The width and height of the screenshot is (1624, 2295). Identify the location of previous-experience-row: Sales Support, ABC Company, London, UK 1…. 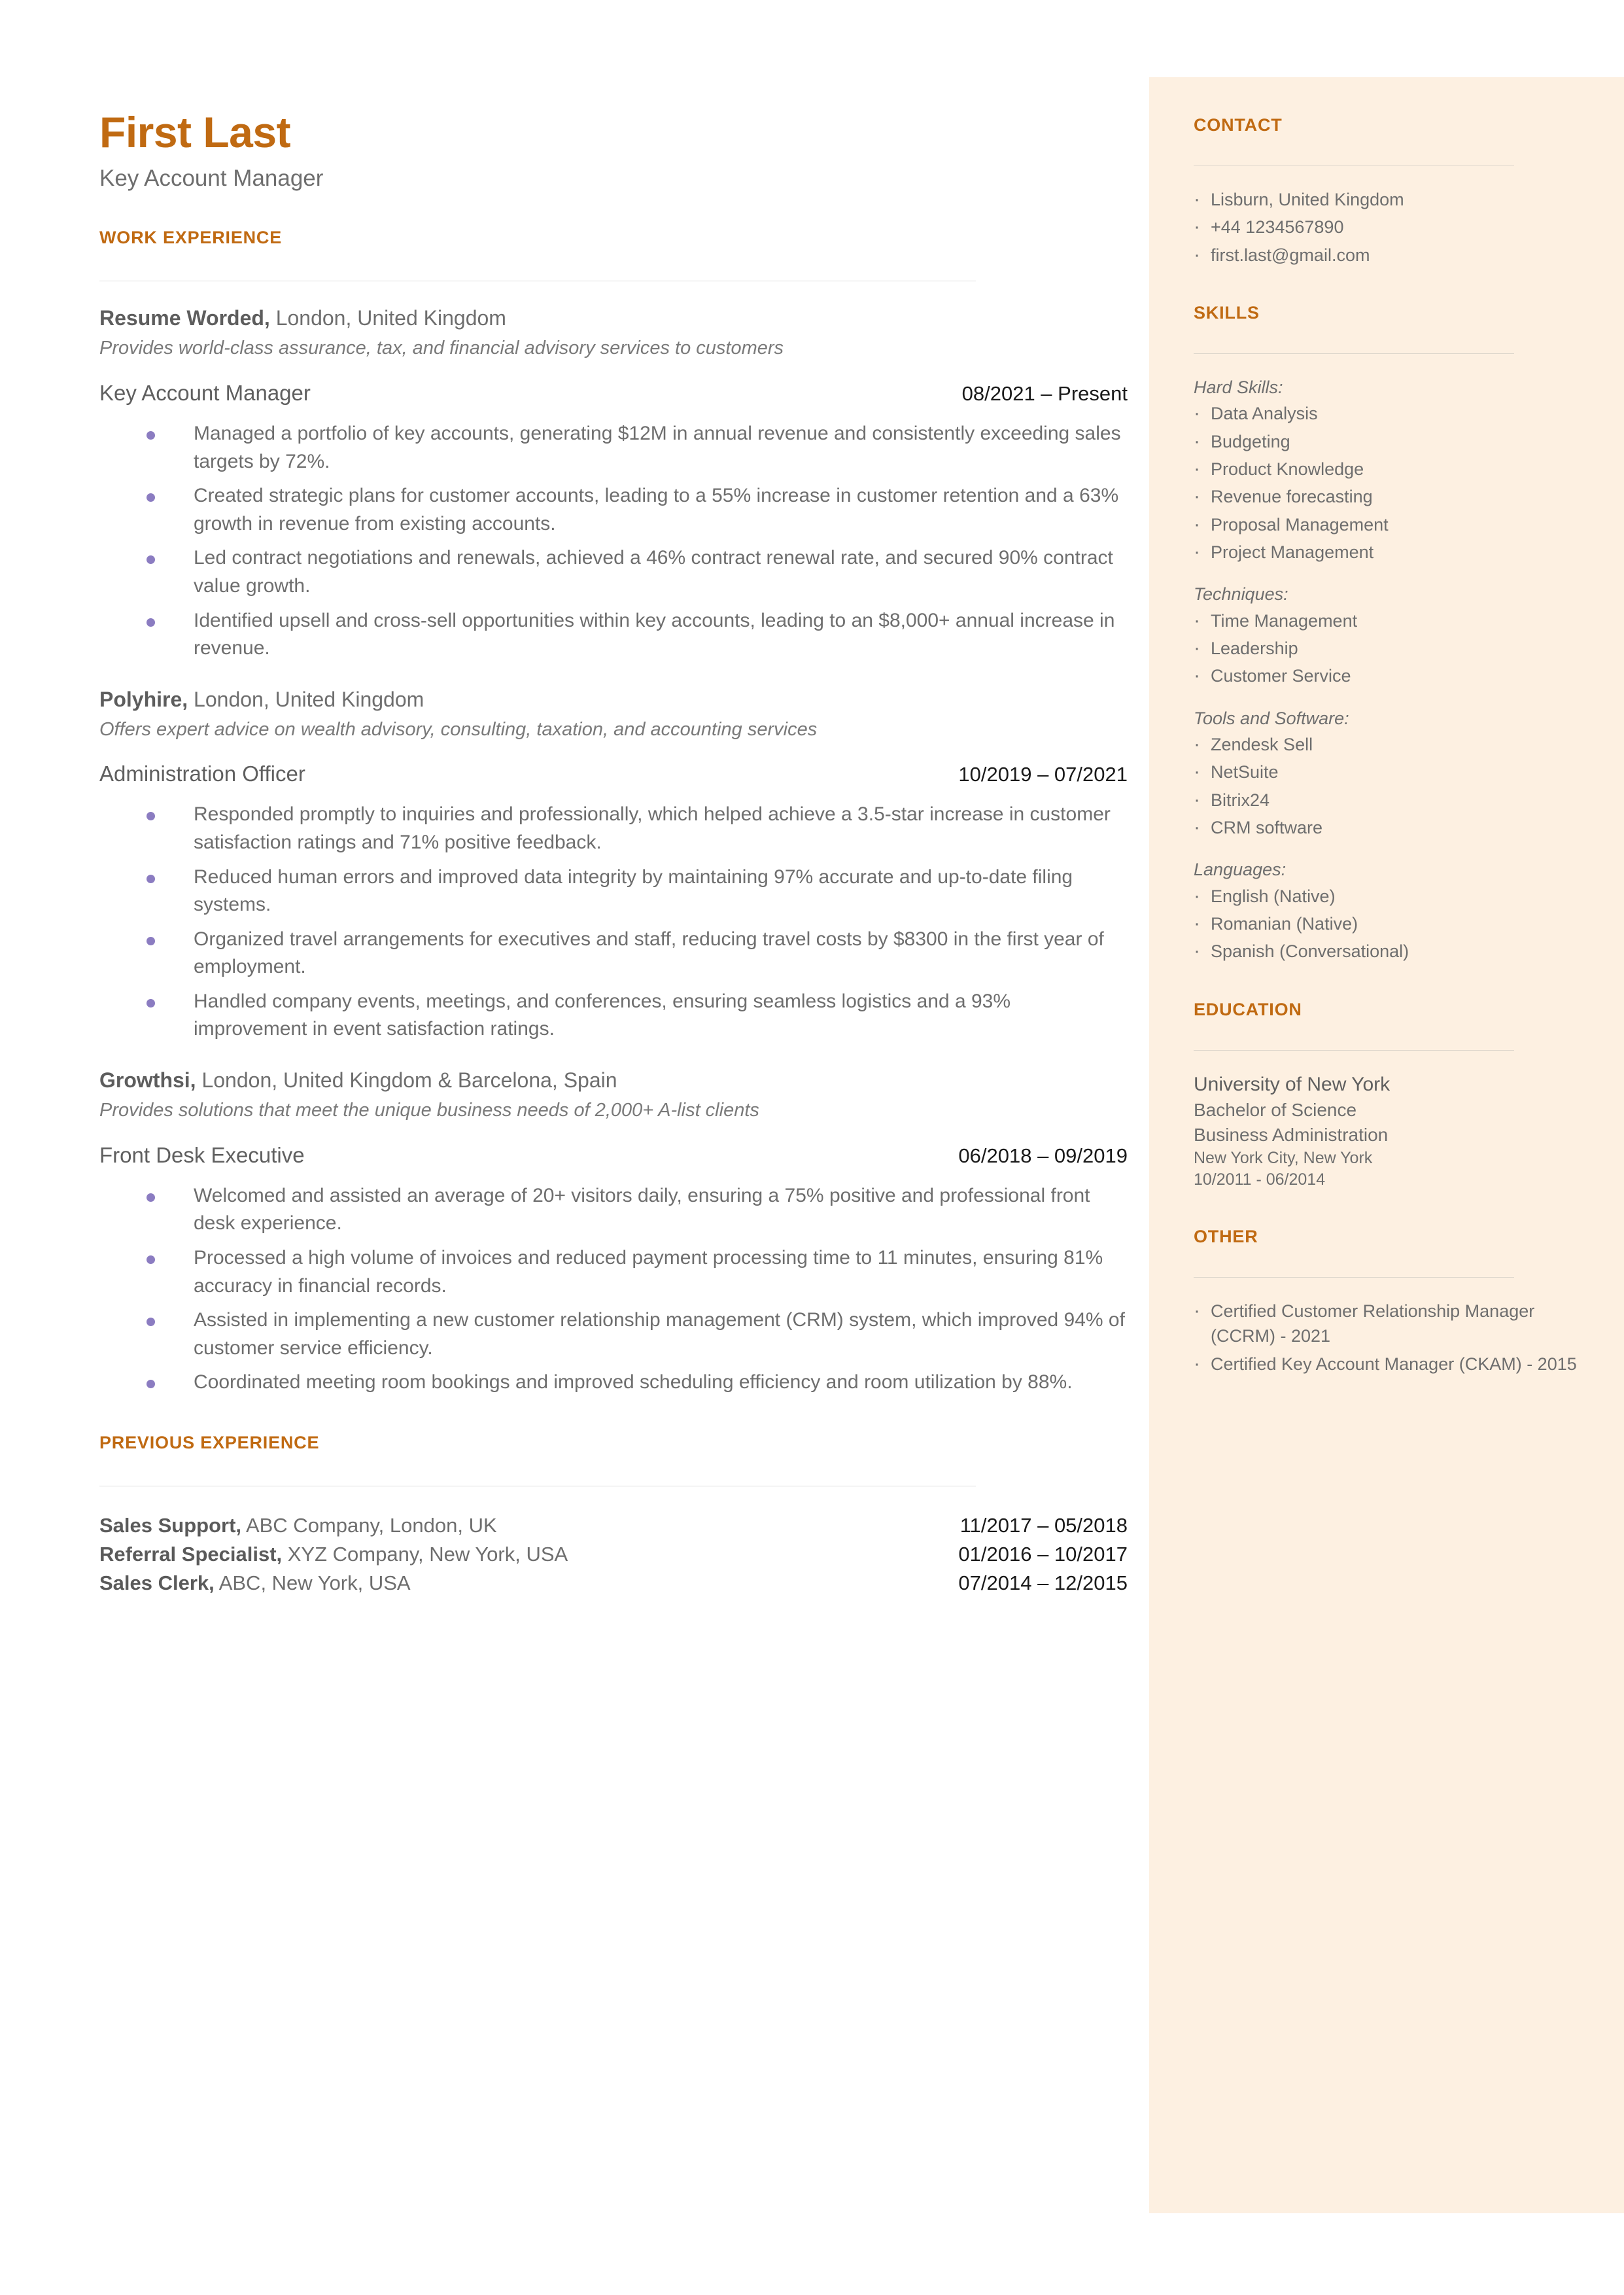
(613, 1525).